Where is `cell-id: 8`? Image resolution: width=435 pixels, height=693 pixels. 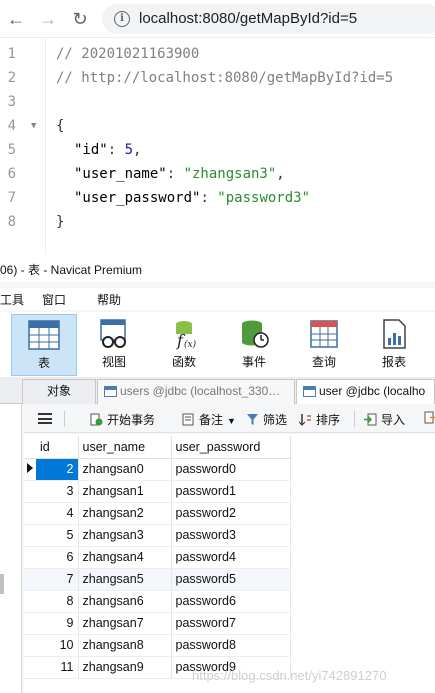 cell-id: 8 is located at coordinates (57, 601).